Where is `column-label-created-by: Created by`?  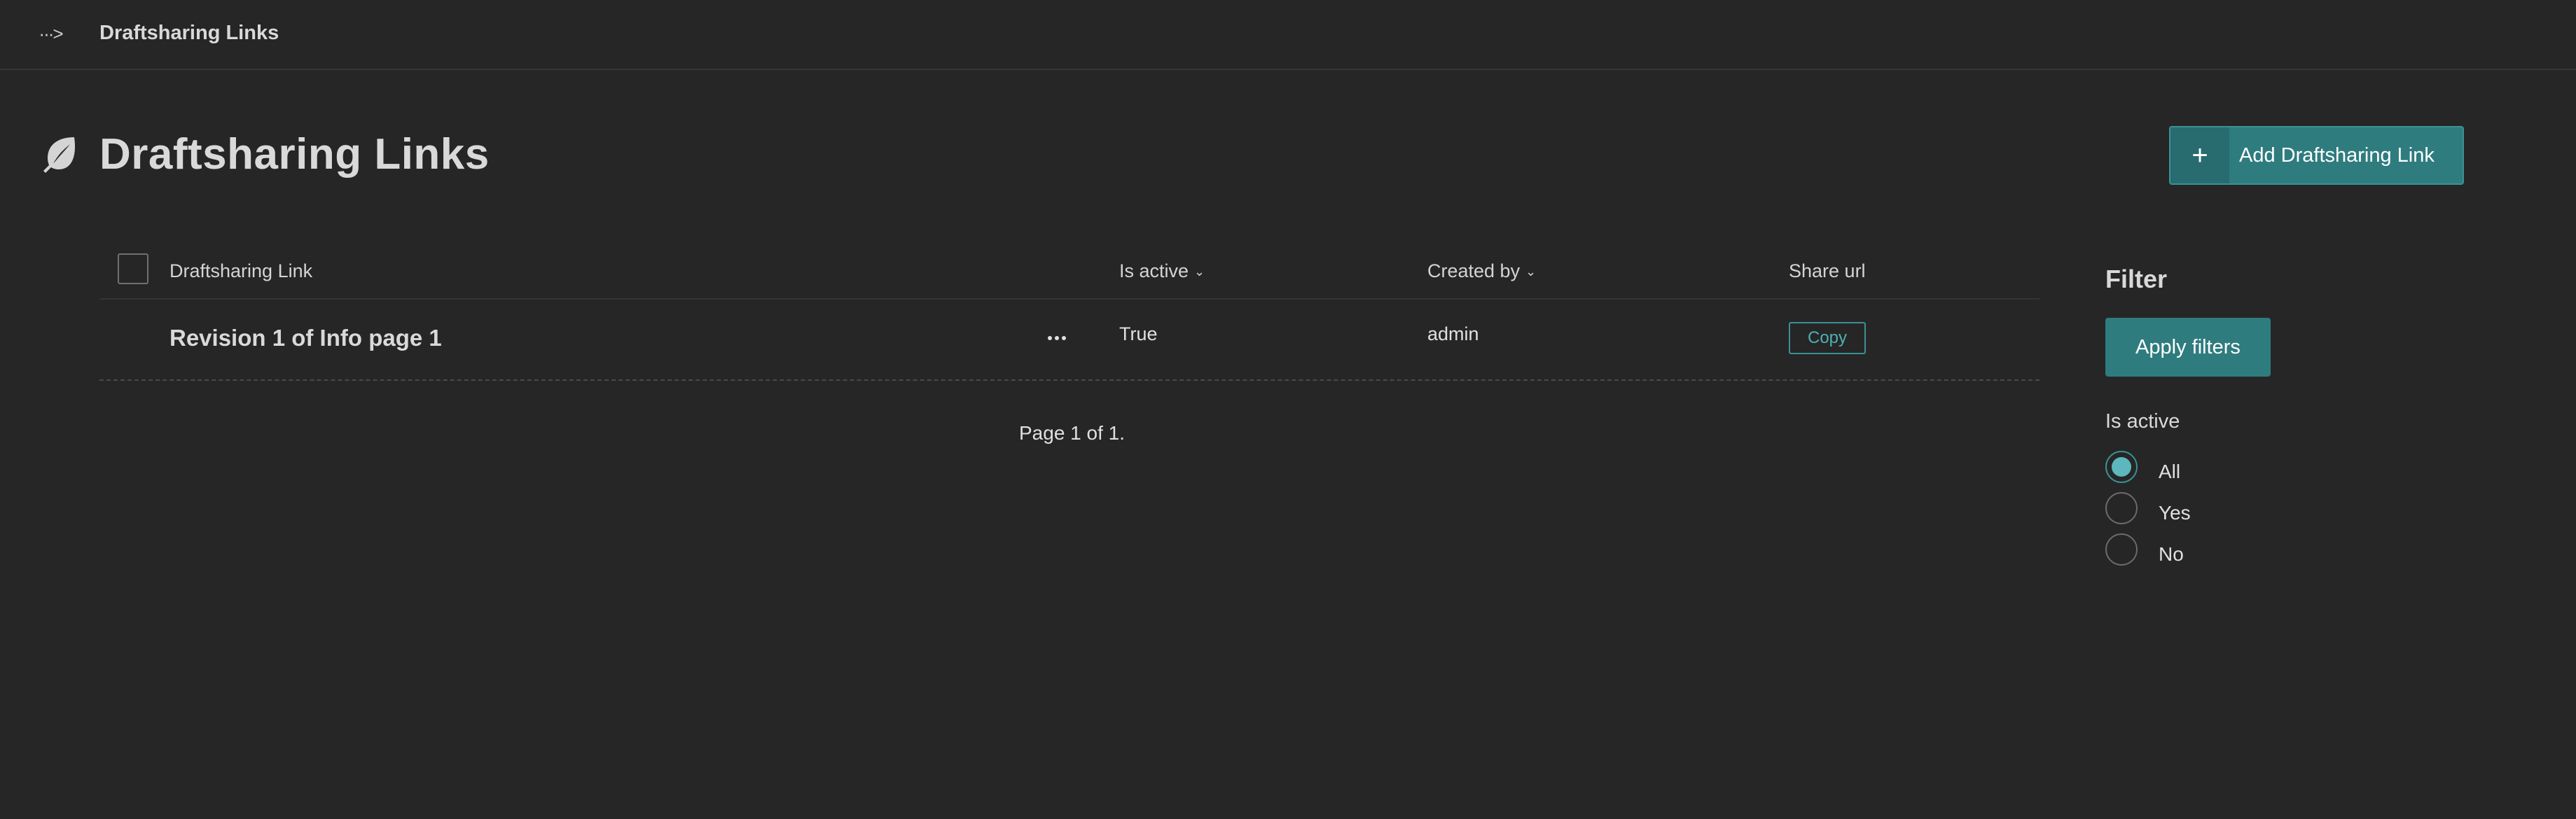
column-label-created-by: Created by is located at coordinates (1474, 270).